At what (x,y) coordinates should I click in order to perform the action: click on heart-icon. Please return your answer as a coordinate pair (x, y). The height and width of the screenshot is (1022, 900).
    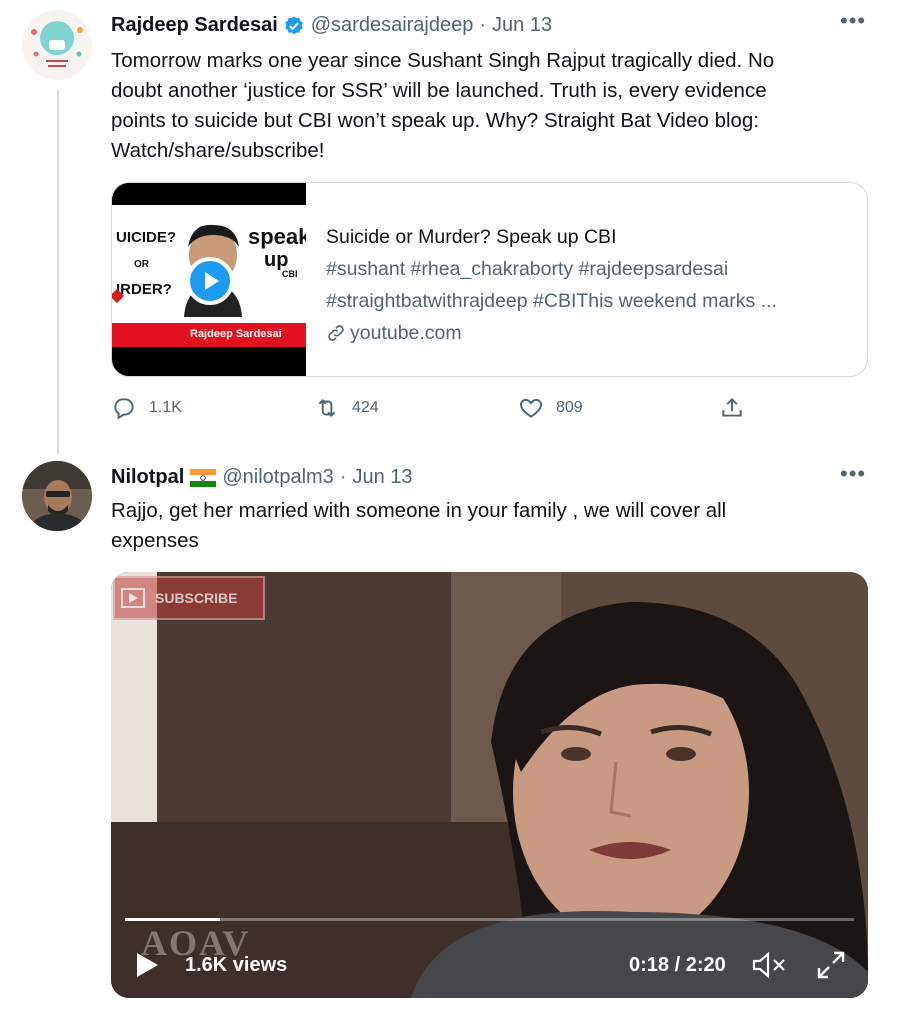
    Looking at the image, I should click on (531, 408).